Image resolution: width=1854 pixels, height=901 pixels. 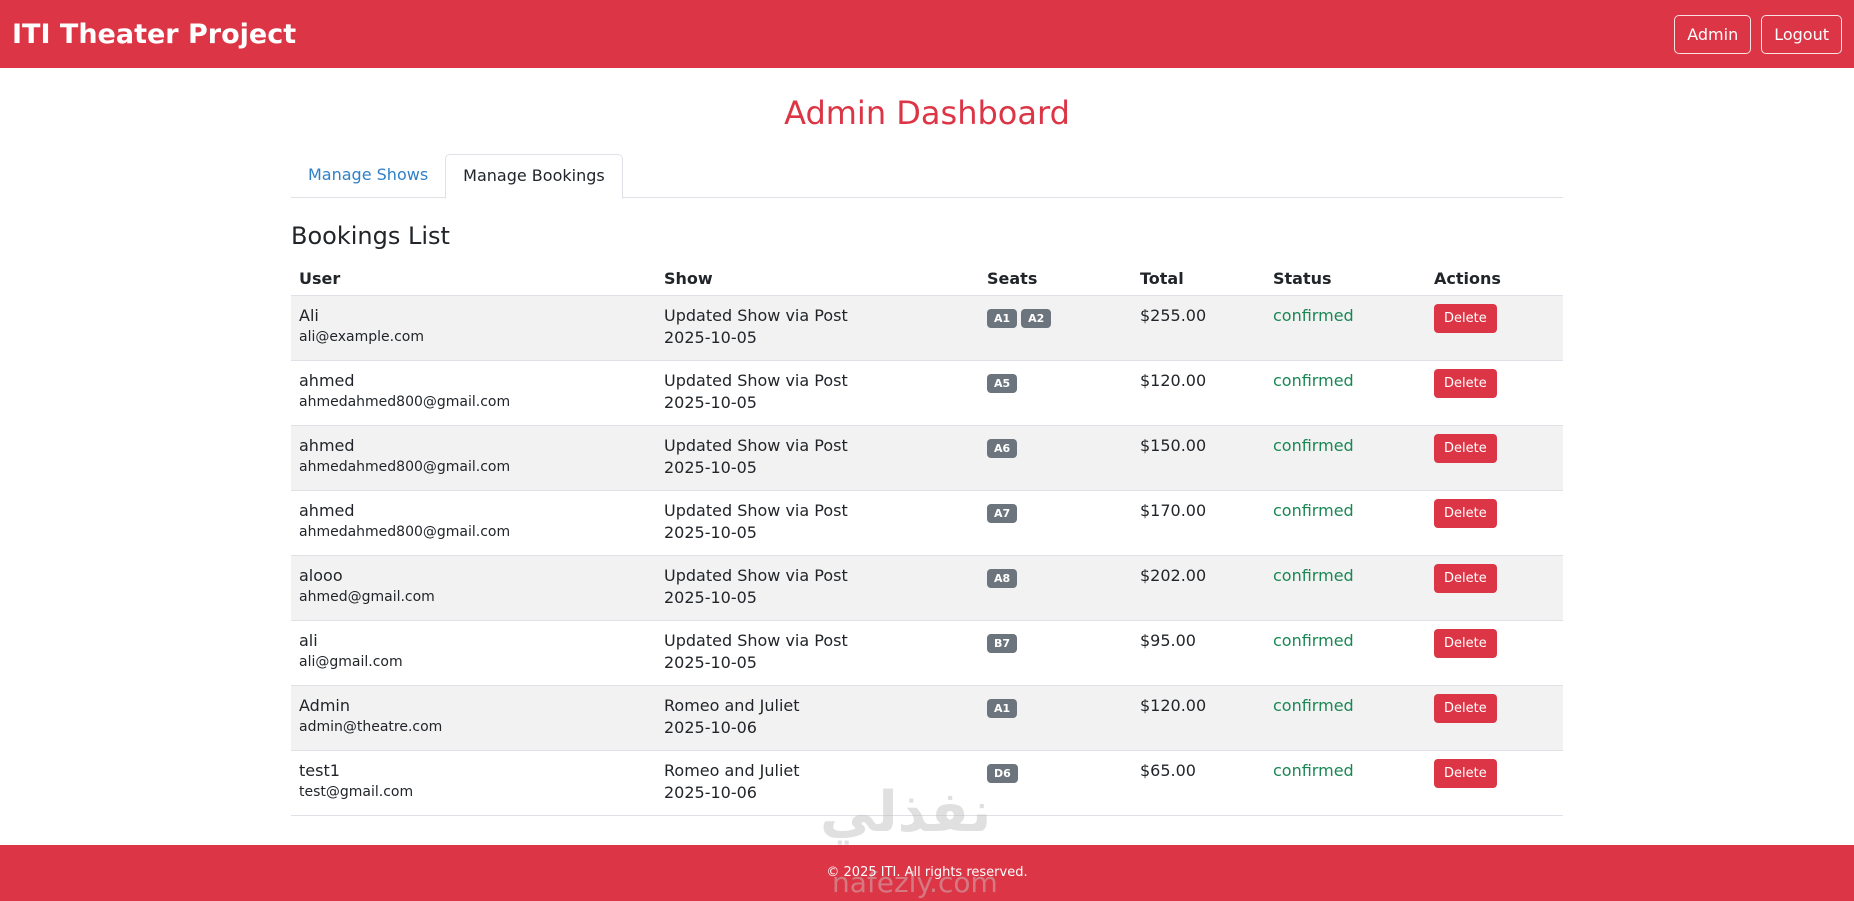 I want to click on logout-button: Logout, so click(x=1801, y=34).